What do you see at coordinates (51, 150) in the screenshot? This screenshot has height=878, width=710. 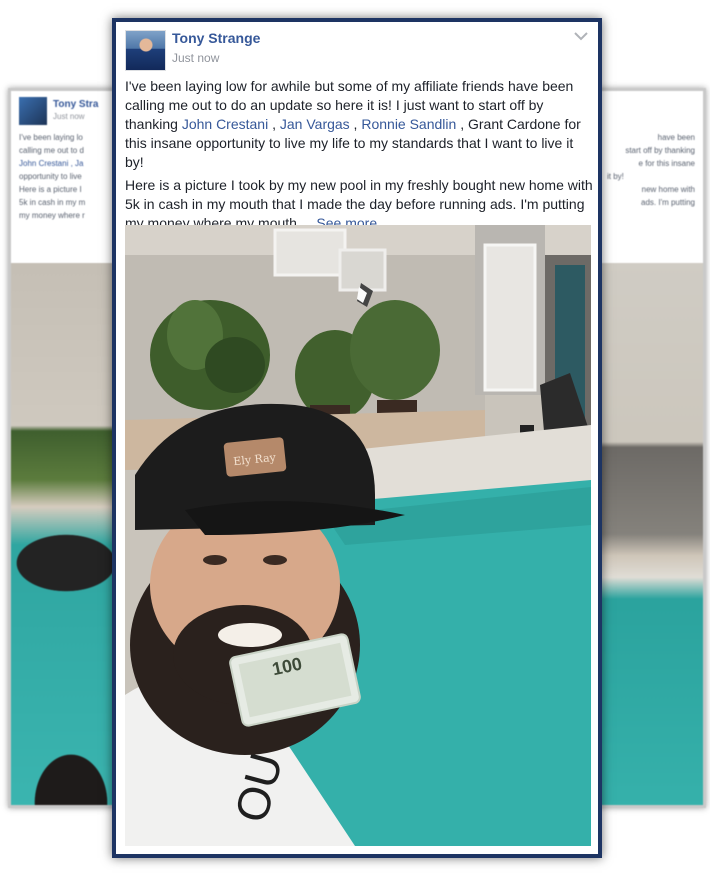 I see `ghost-line: calling me out to d` at bounding box center [51, 150].